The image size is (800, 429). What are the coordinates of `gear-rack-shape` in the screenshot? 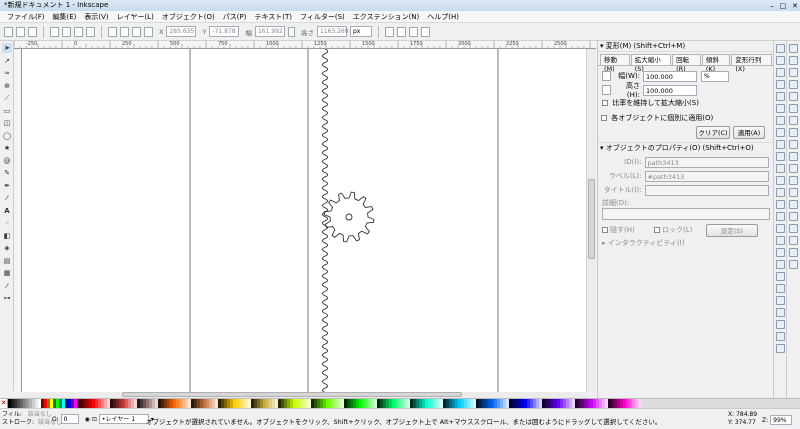 It's located at (325, 220).